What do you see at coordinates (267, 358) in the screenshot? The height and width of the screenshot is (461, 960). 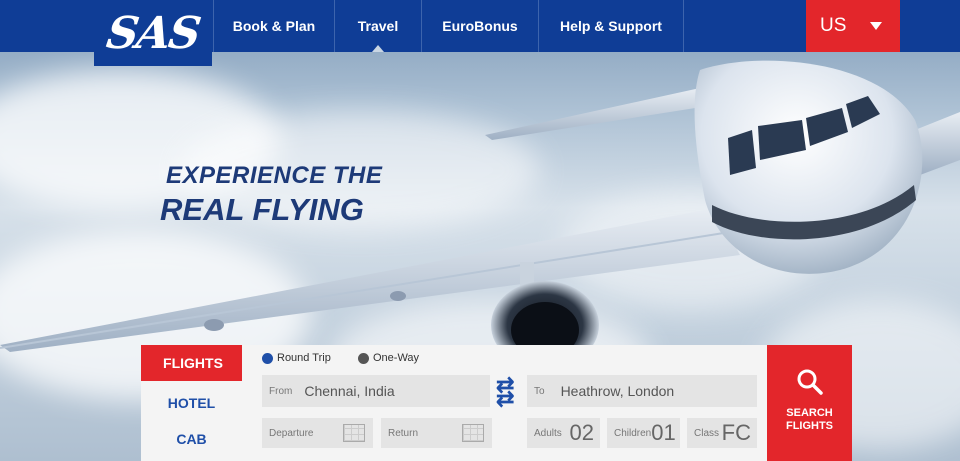 I see `radio-selected-icon` at bounding box center [267, 358].